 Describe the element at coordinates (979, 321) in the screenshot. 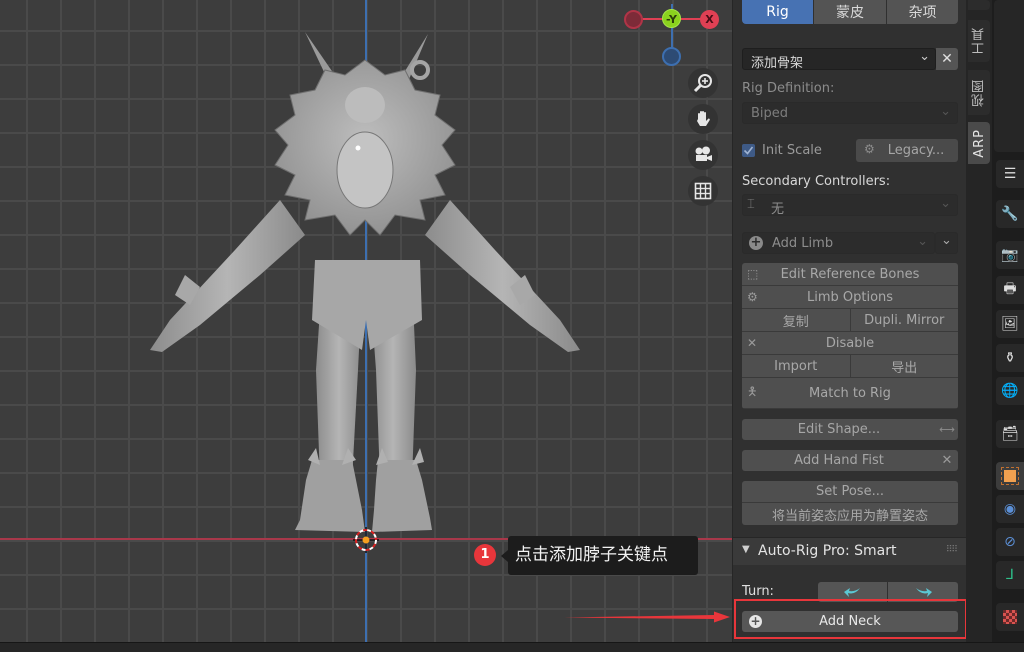

I see `sidebar-tabs: 工具 视图 ARP` at that location.